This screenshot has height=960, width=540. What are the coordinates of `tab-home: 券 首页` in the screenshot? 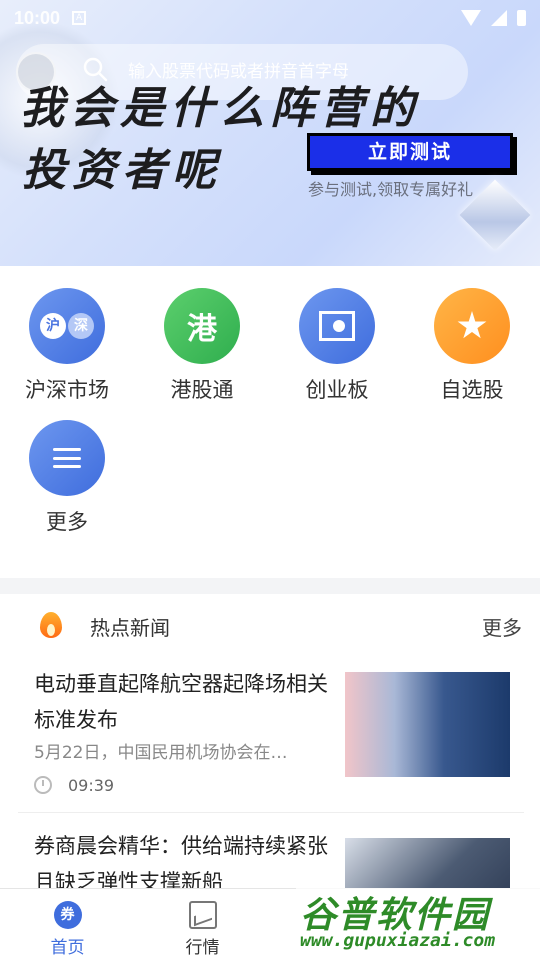 It's located at (67, 924).